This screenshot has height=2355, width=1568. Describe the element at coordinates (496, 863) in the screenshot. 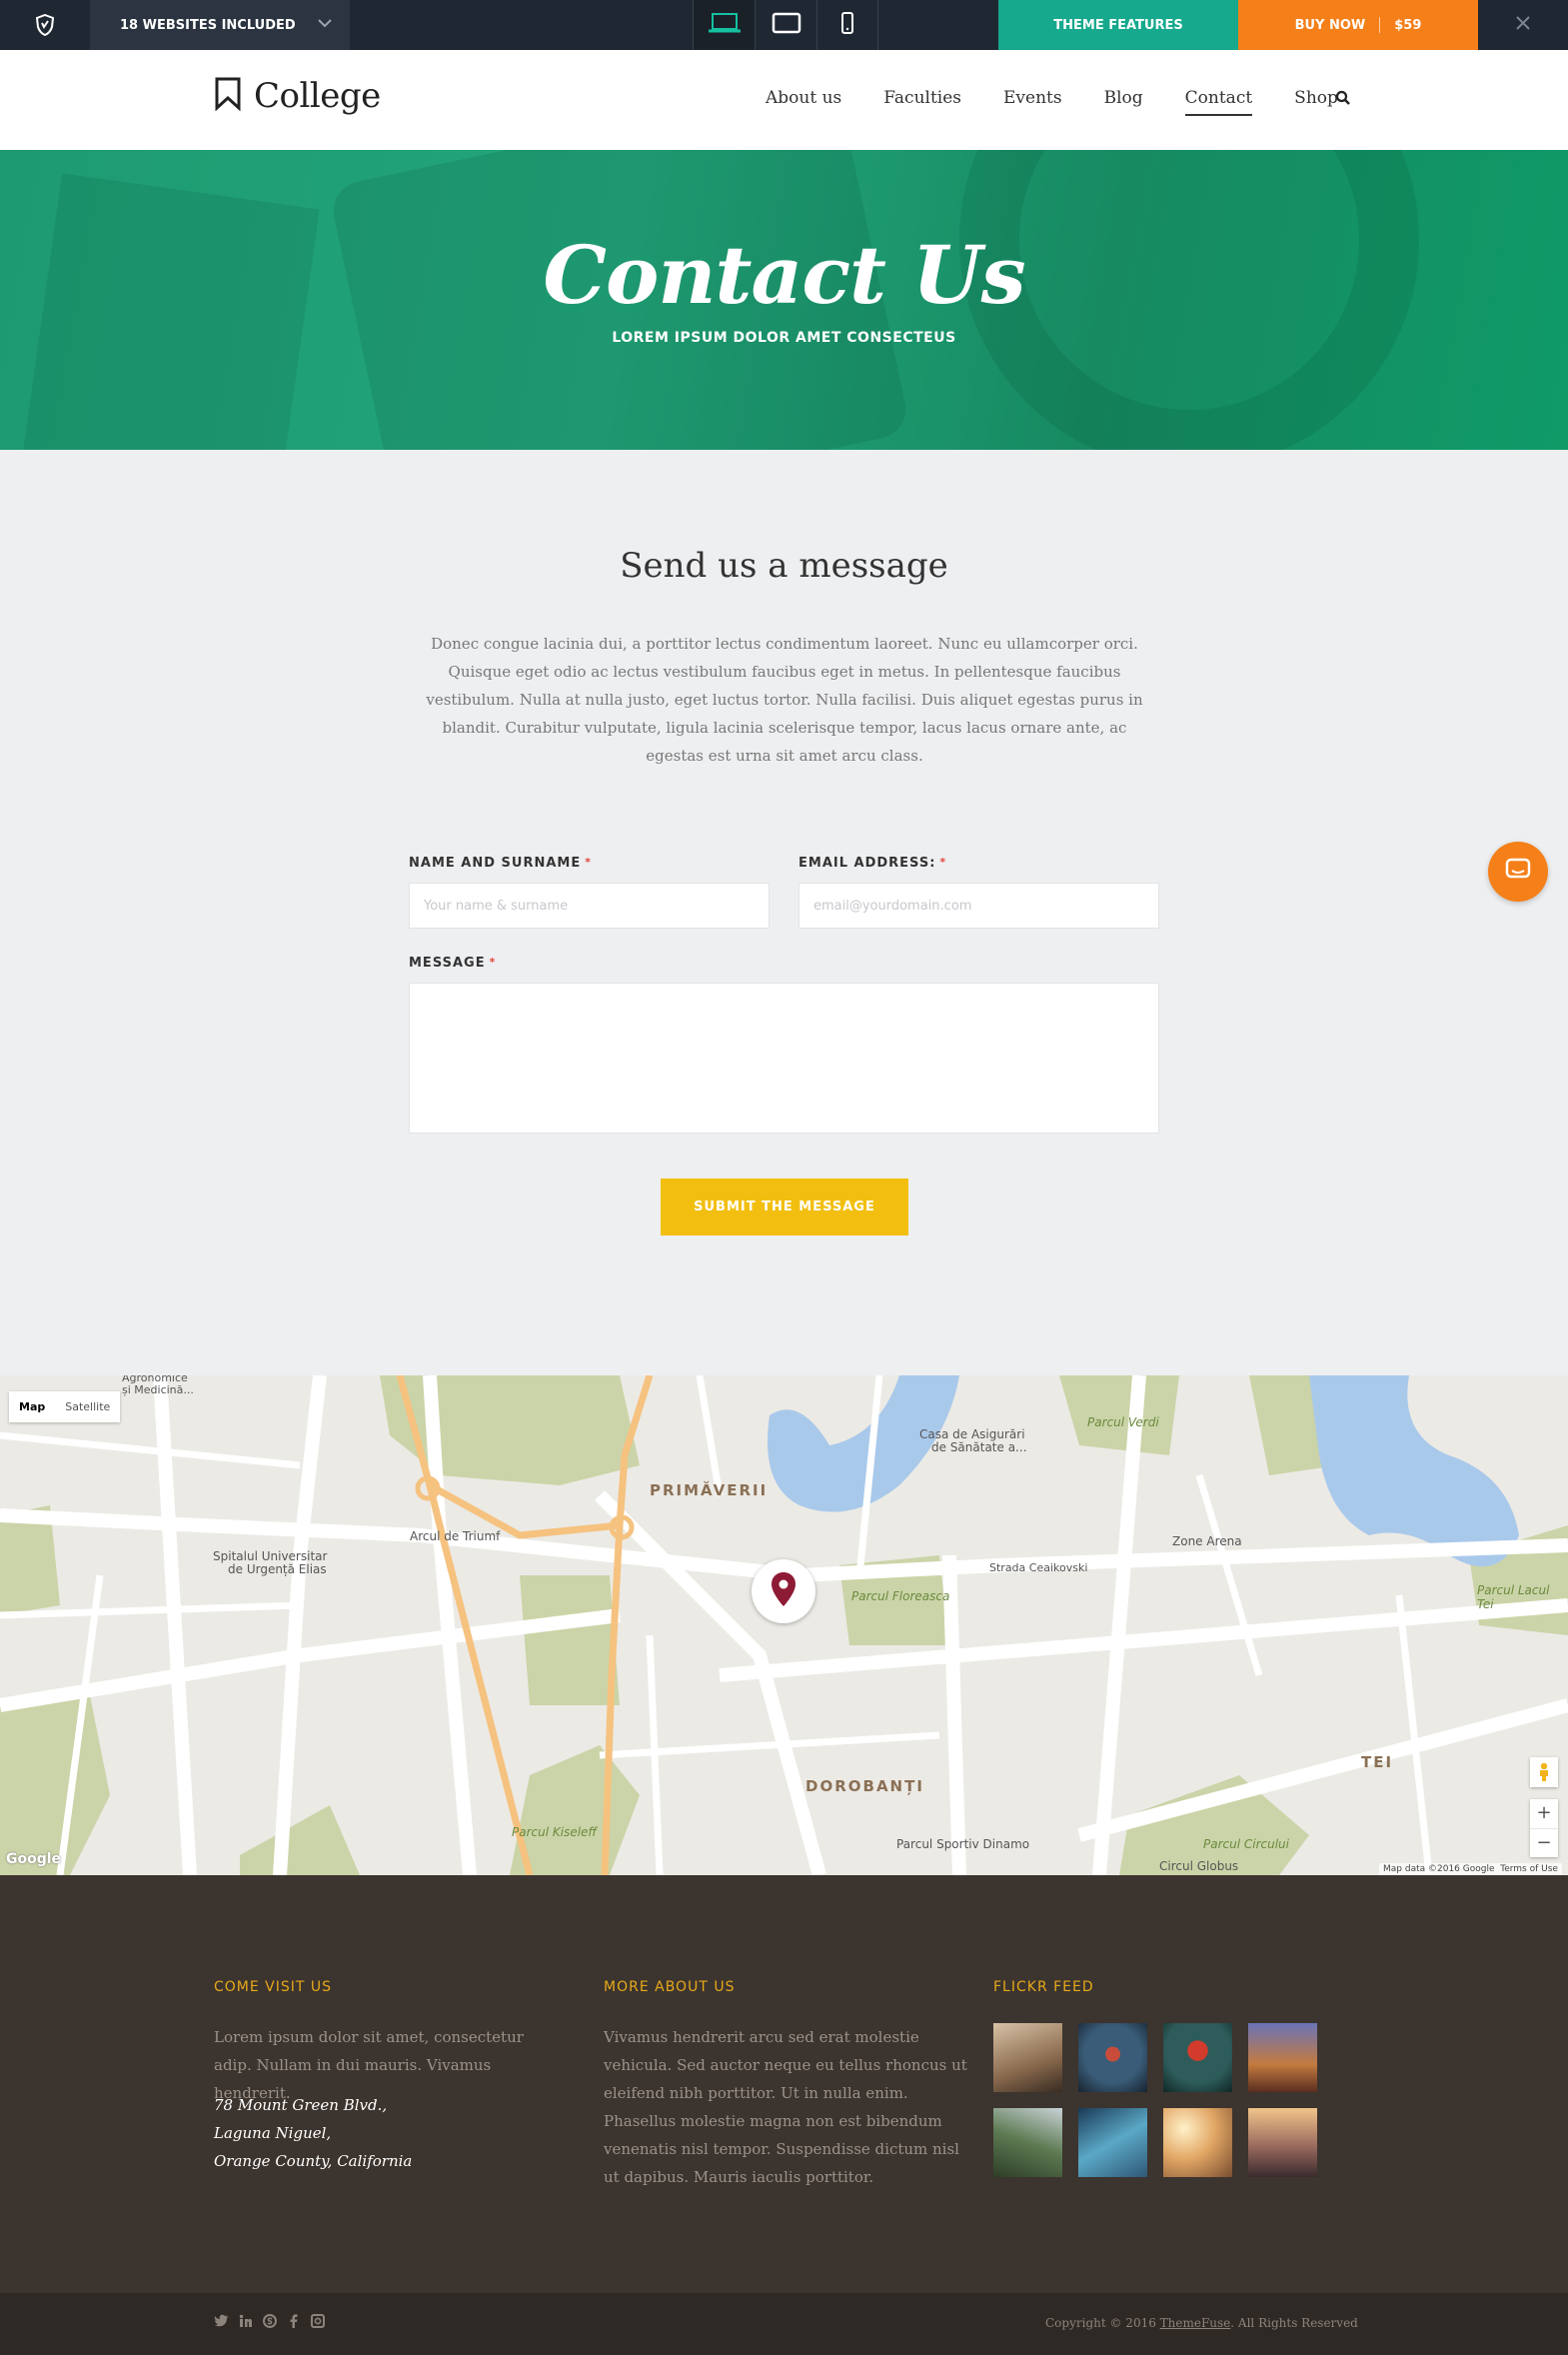

I see `name-label-text: NAME AND SURNAME` at that location.